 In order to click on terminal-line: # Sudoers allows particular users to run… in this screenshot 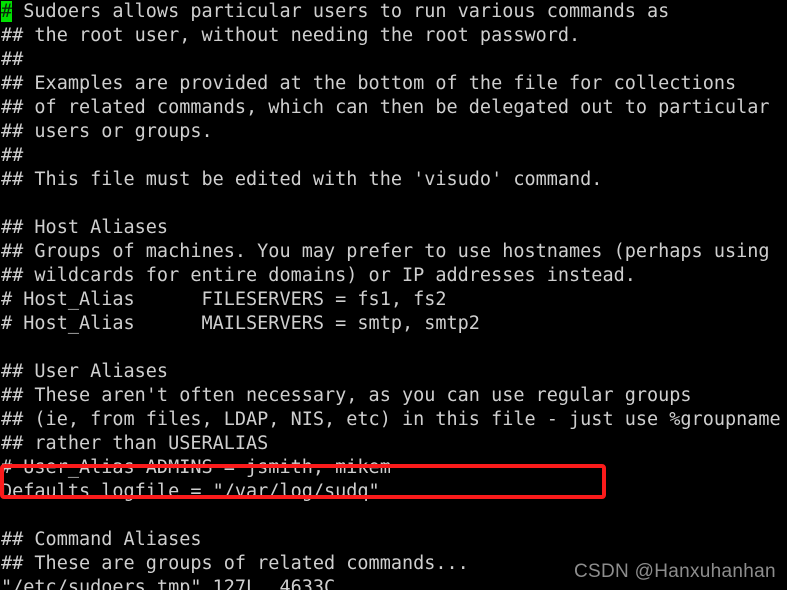, I will do `click(335, 11)`.